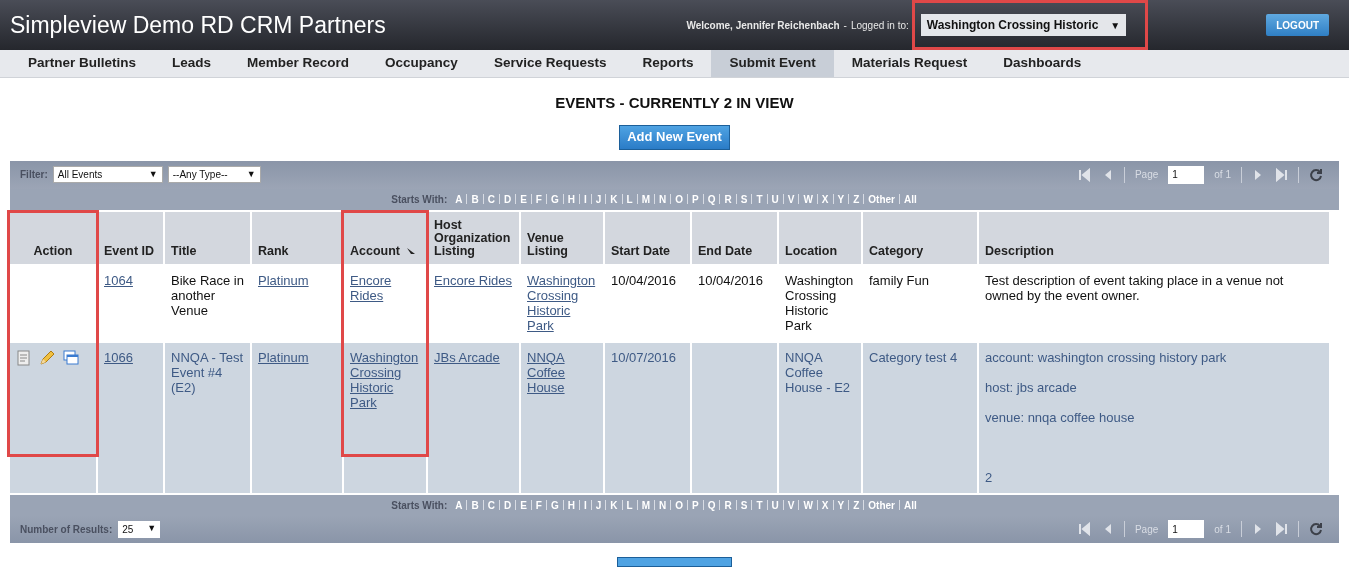 Image resolution: width=1349 pixels, height=573 pixels. I want to click on results-select: 25 ▼, so click(139, 529).